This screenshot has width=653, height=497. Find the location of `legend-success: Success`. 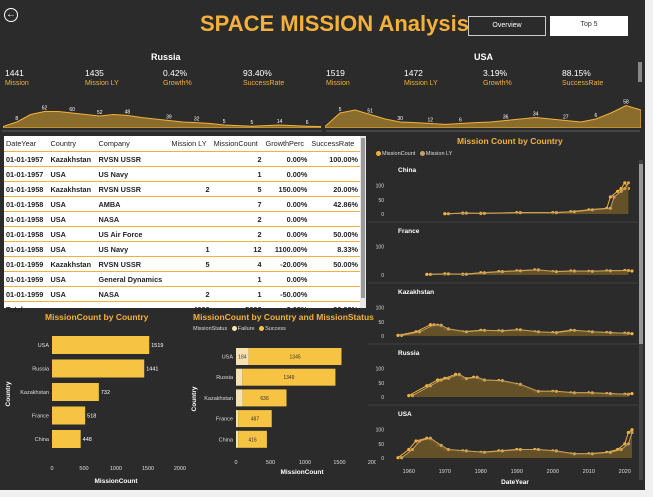

legend-success: Success is located at coordinates (275, 329).